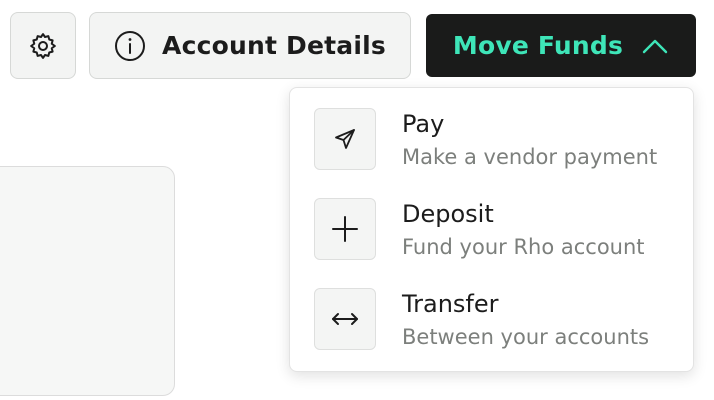 The height and width of the screenshot is (400, 714). Describe the element at coordinates (130, 46) in the screenshot. I see `info-circle-icon` at that location.